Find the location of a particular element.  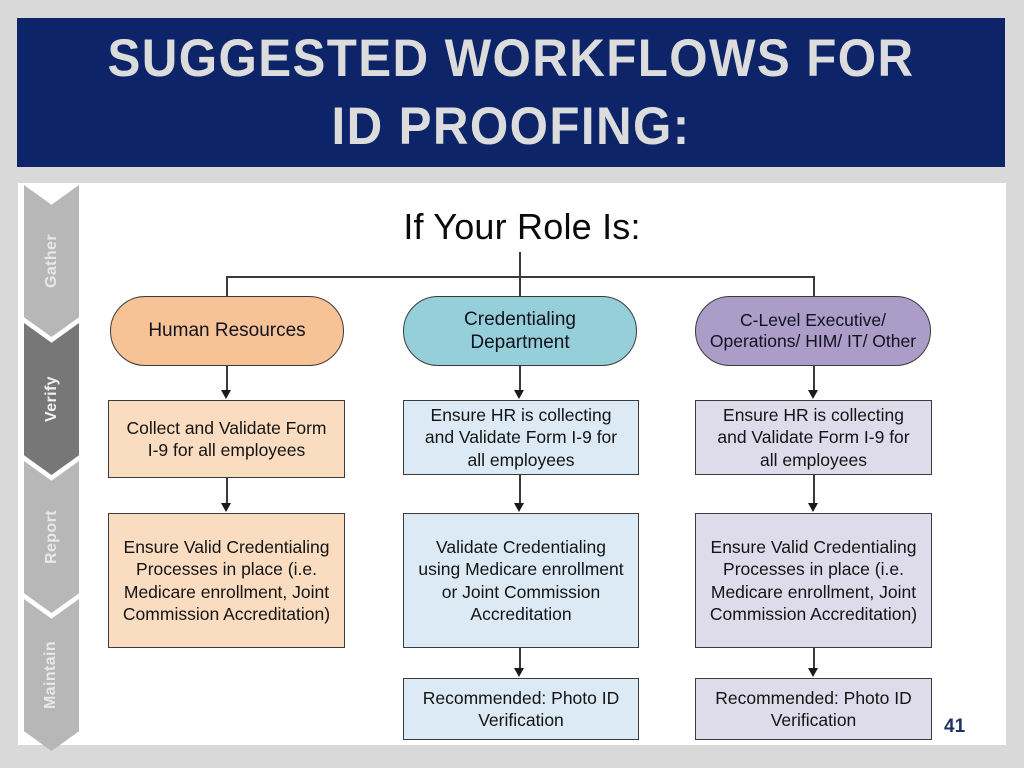

arrowhead-col3-box2 is located at coordinates (813, 507).